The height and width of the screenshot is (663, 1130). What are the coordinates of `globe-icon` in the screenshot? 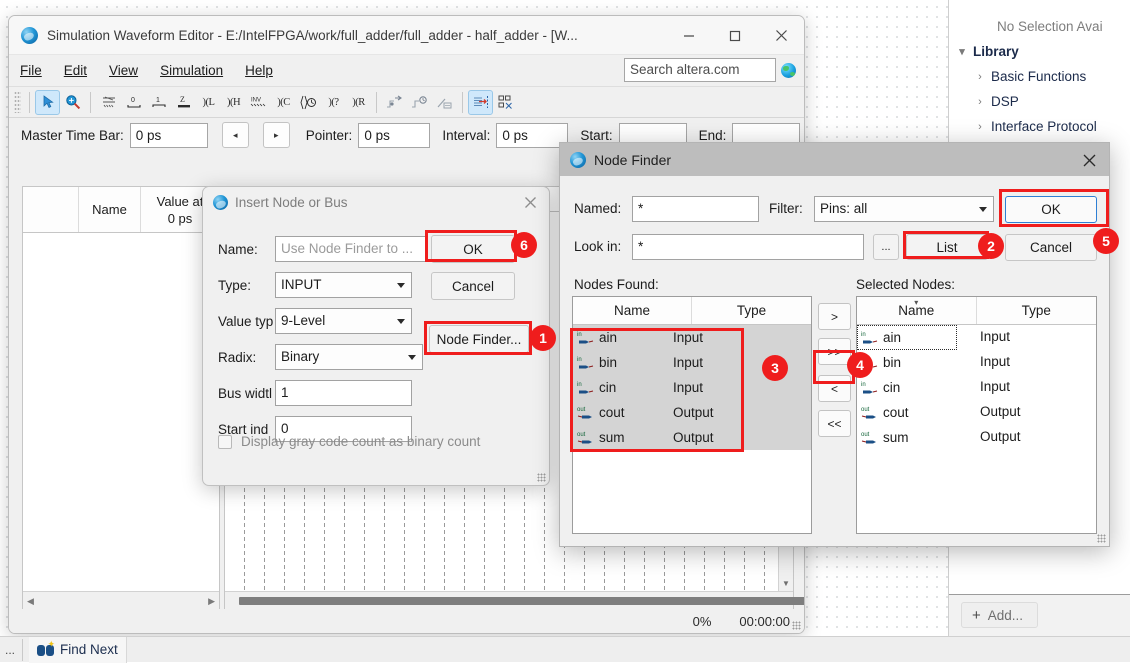 It's located at (788, 70).